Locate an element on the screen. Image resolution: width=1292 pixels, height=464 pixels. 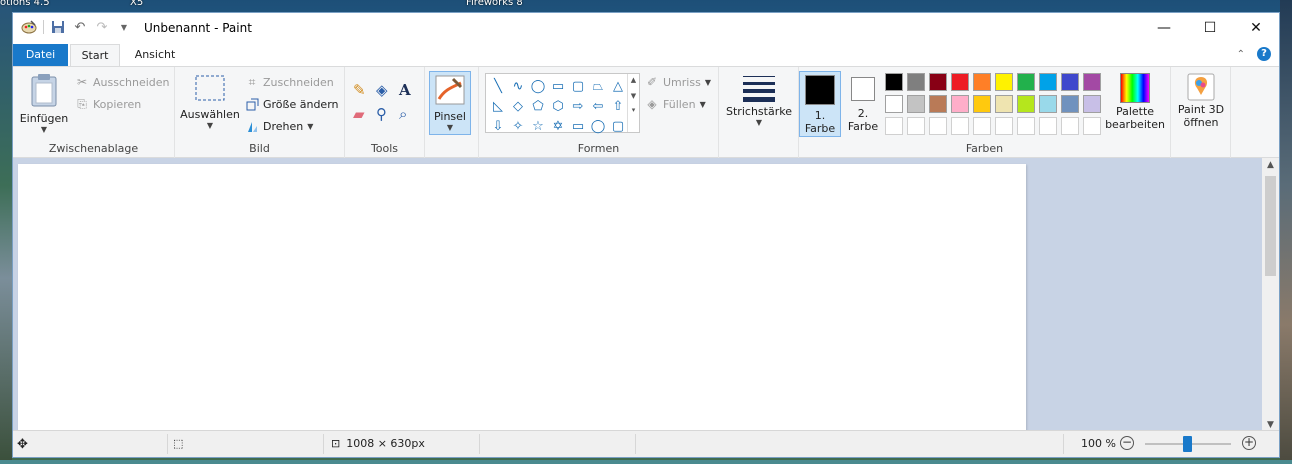
shape-item: ╲ is located at coordinates (498, 86).